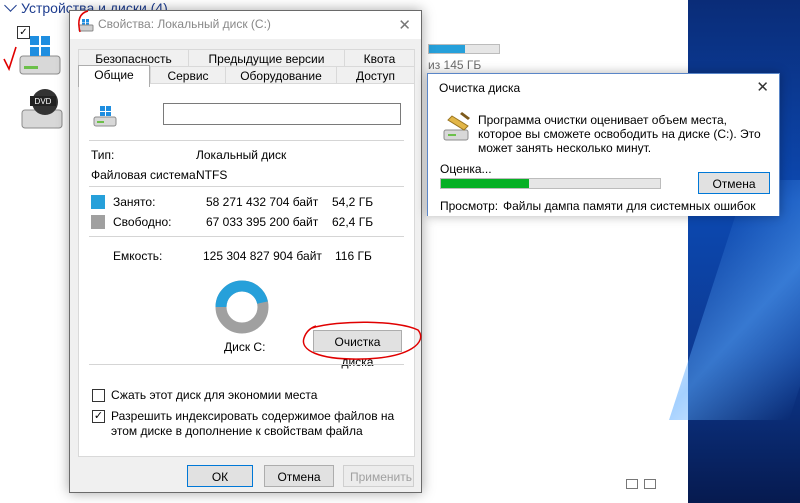  Describe the element at coordinates (469, 206) in the screenshot. I see `scan-label: Просмотр:` at that location.